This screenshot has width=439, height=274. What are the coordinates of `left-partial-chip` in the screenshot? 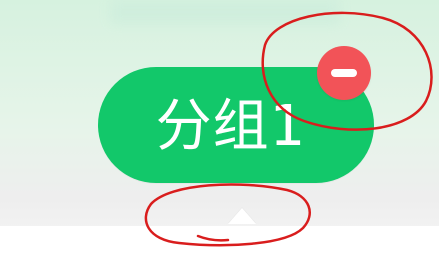 It's located at (9, 125).